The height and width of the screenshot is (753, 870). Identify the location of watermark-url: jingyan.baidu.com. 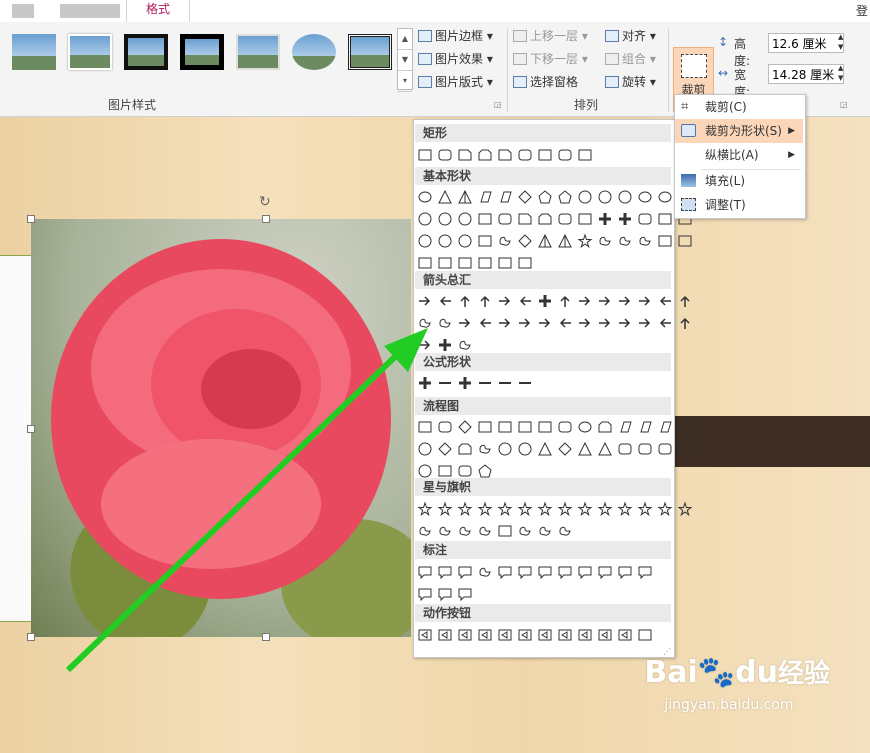
(729, 705).